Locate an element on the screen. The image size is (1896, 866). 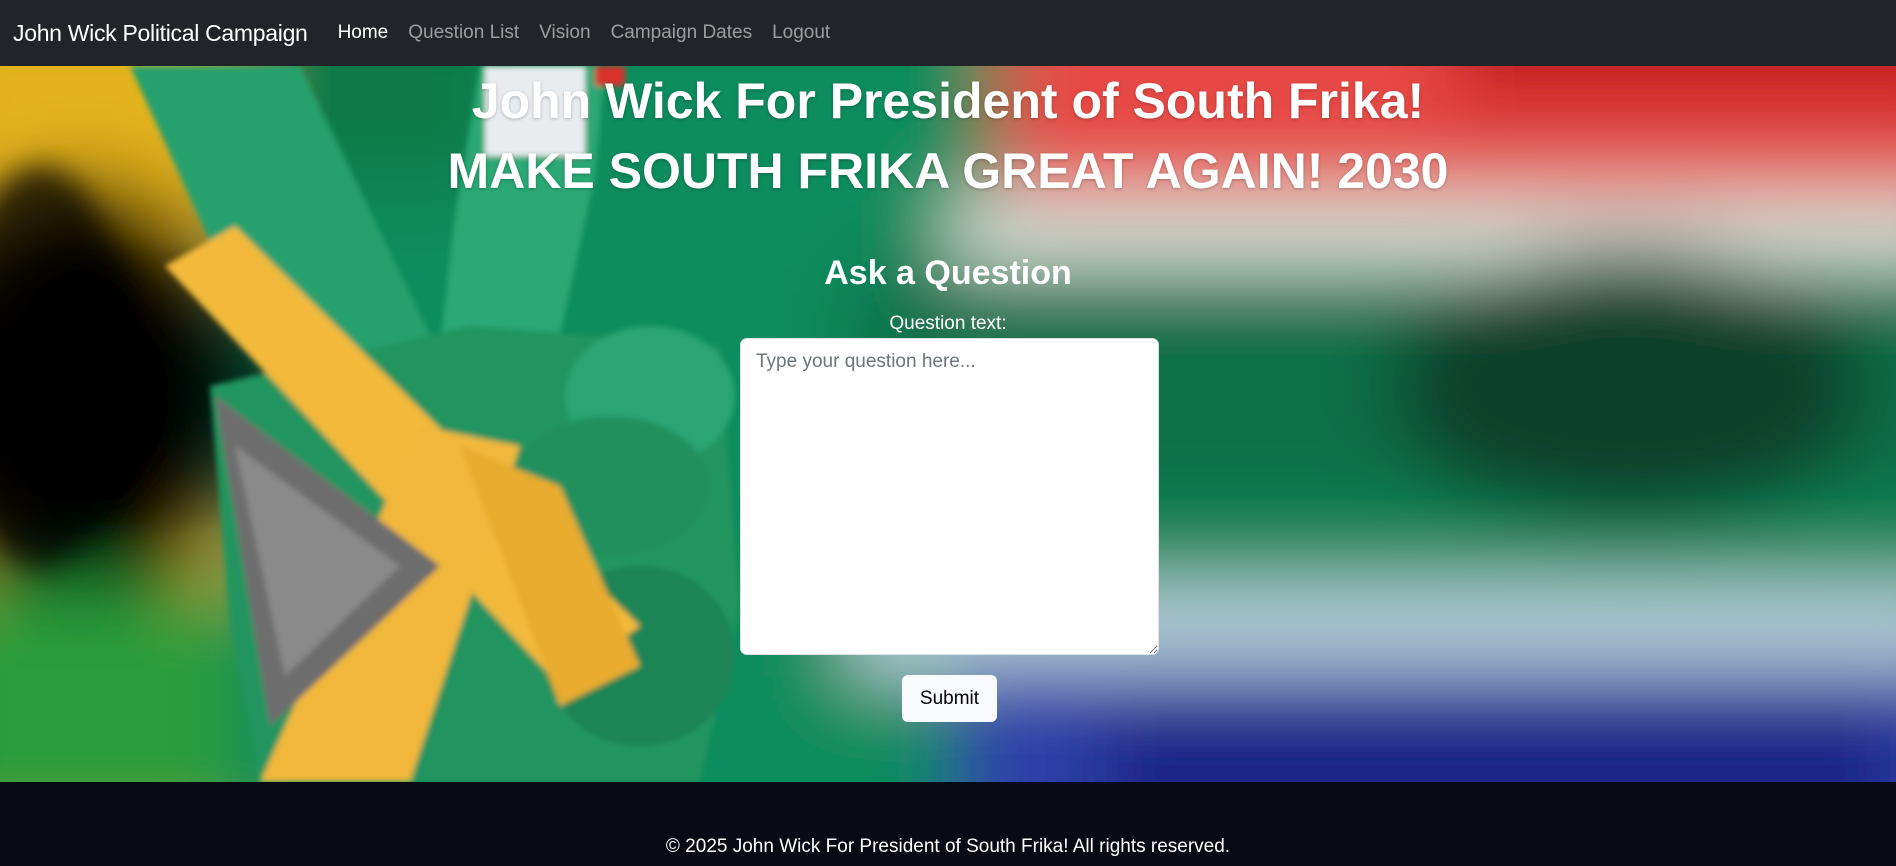
nav-link-logout: Logout is located at coordinates (801, 33).